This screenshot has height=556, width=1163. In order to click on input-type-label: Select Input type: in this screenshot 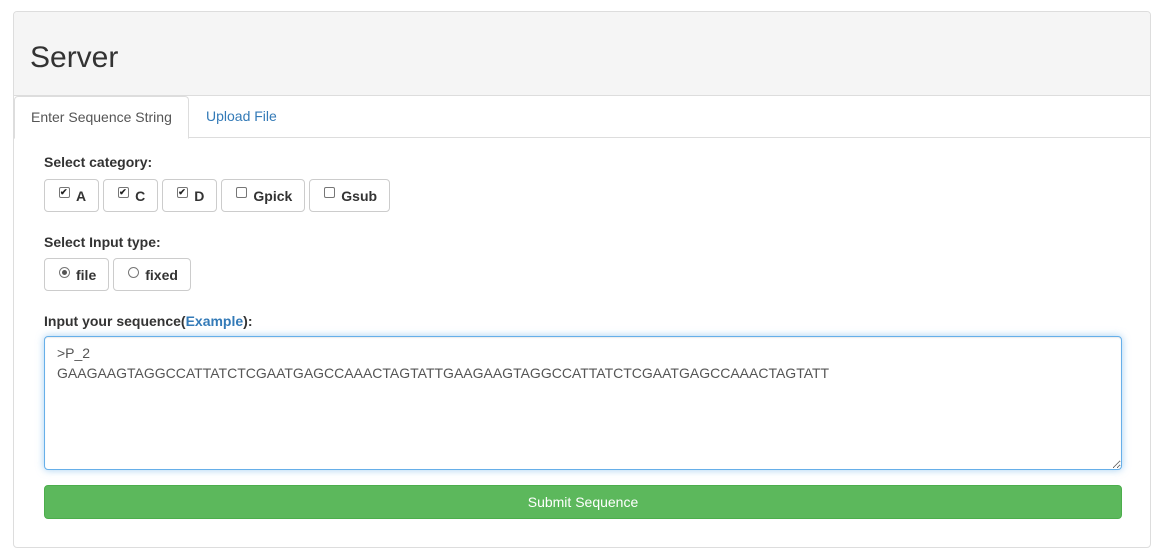, I will do `click(102, 242)`.